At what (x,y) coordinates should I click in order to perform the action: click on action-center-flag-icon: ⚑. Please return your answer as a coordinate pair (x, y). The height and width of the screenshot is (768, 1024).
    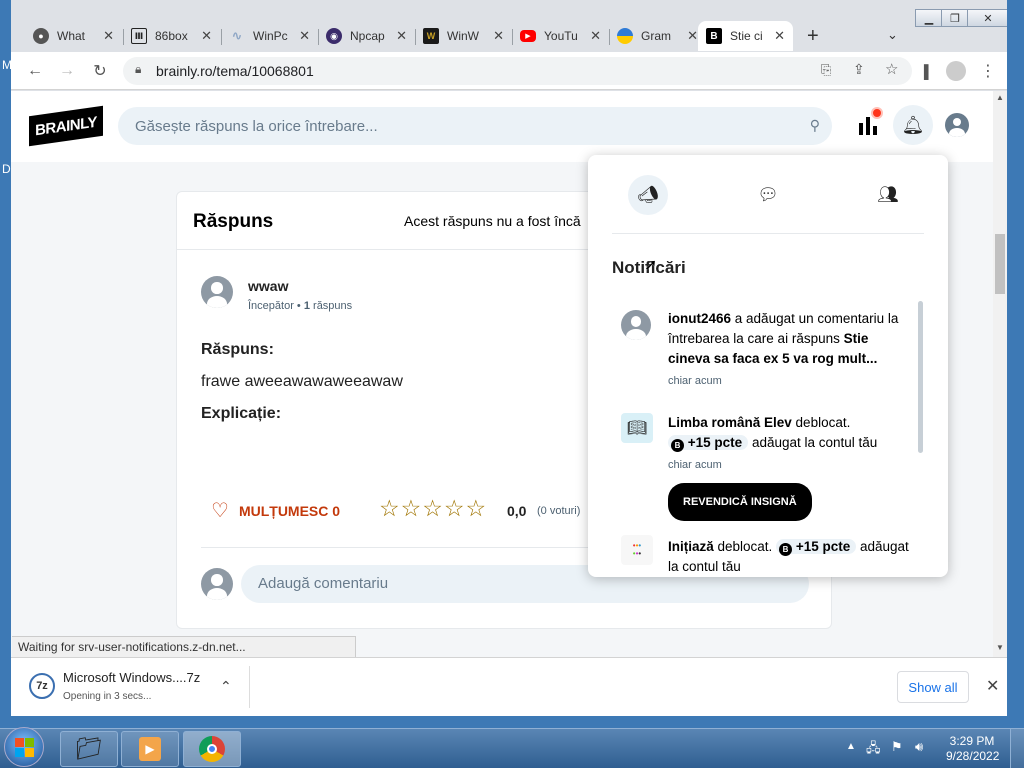
    Looking at the image, I should click on (897, 747).